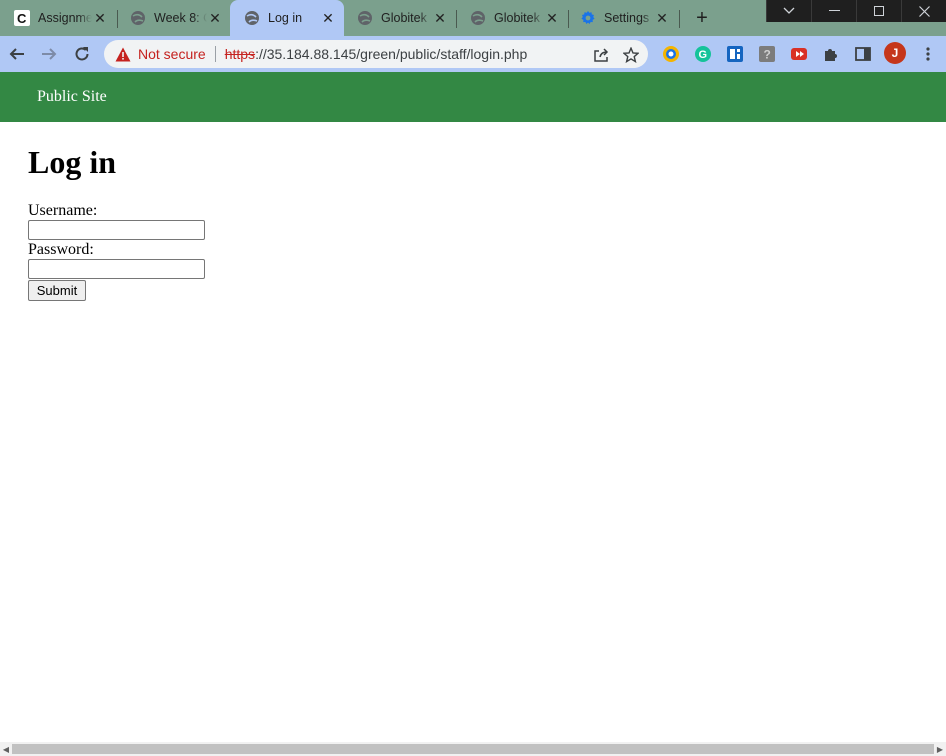 Image resolution: width=946 pixels, height=756 pixels. What do you see at coordinates (473, 97) in the screenshot?
I see `site-navbar: Public Site` at bounding box center [473, 97].